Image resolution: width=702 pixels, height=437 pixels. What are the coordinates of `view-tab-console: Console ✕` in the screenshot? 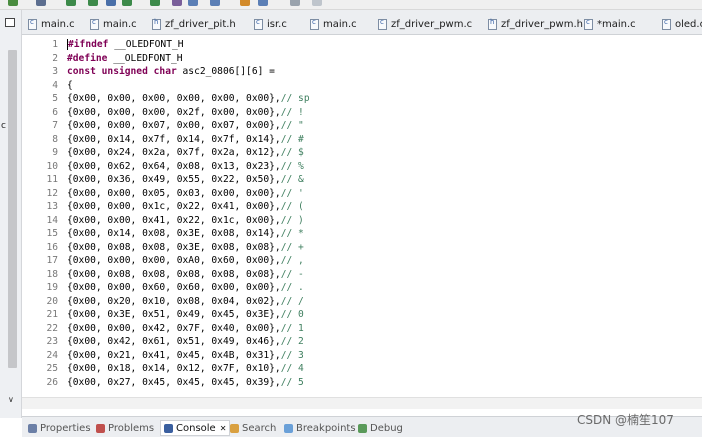 It's located at (195, 428).